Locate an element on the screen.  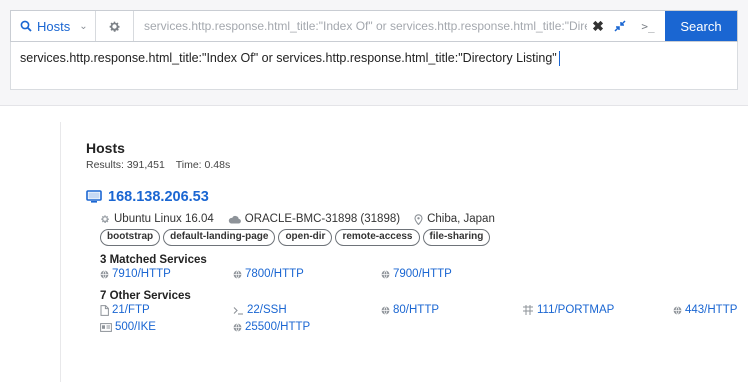
results-meta: Results: 391,451 Time: 0.48s is located at coordinates (417, 165).